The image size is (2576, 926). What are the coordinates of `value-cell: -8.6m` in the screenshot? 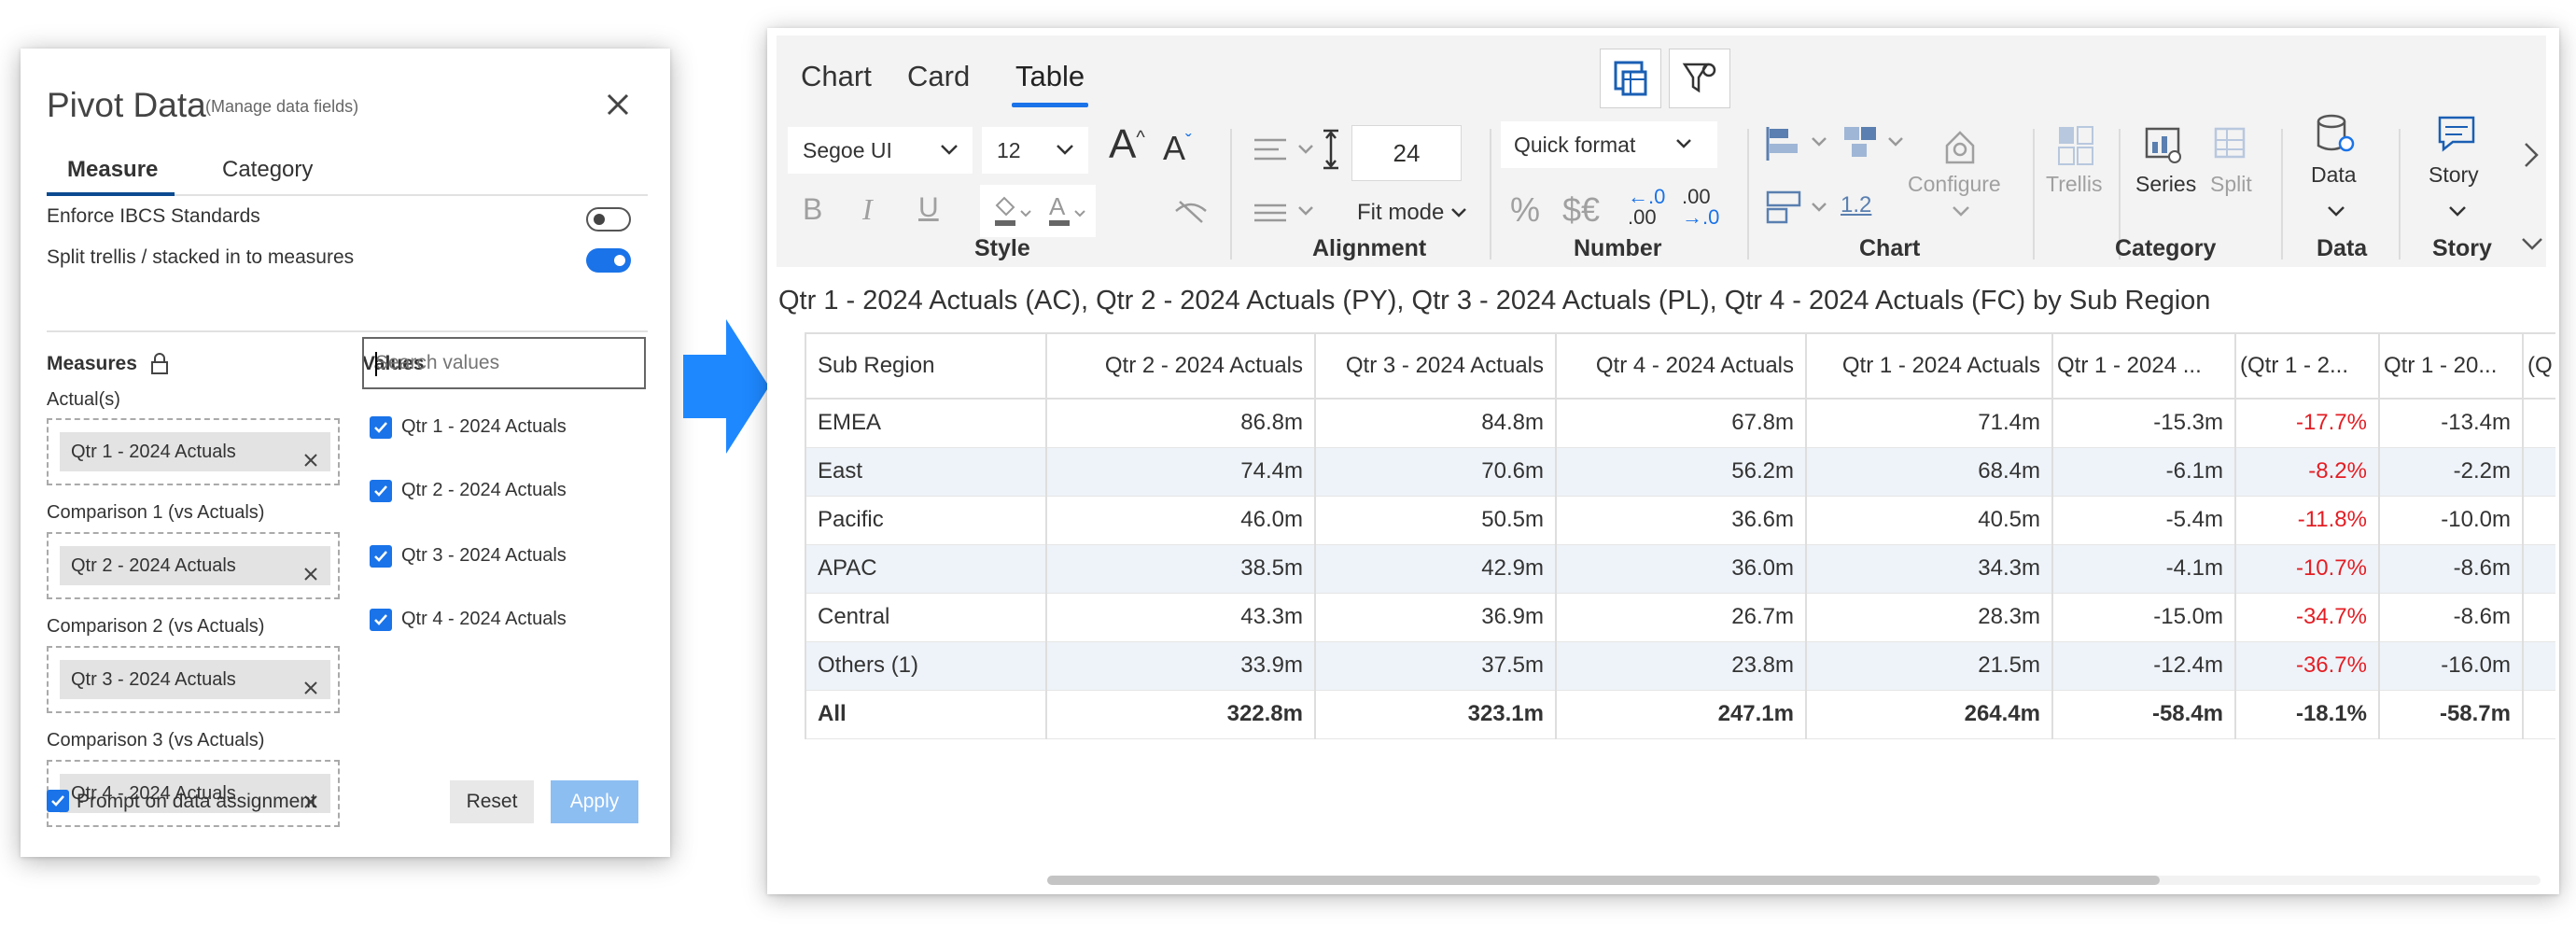 It's located at (2451, 569).